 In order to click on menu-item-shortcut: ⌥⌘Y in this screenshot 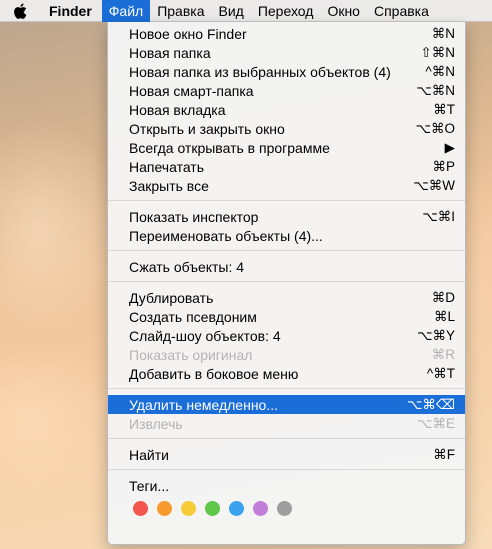, I will do `click(435, 335)`.